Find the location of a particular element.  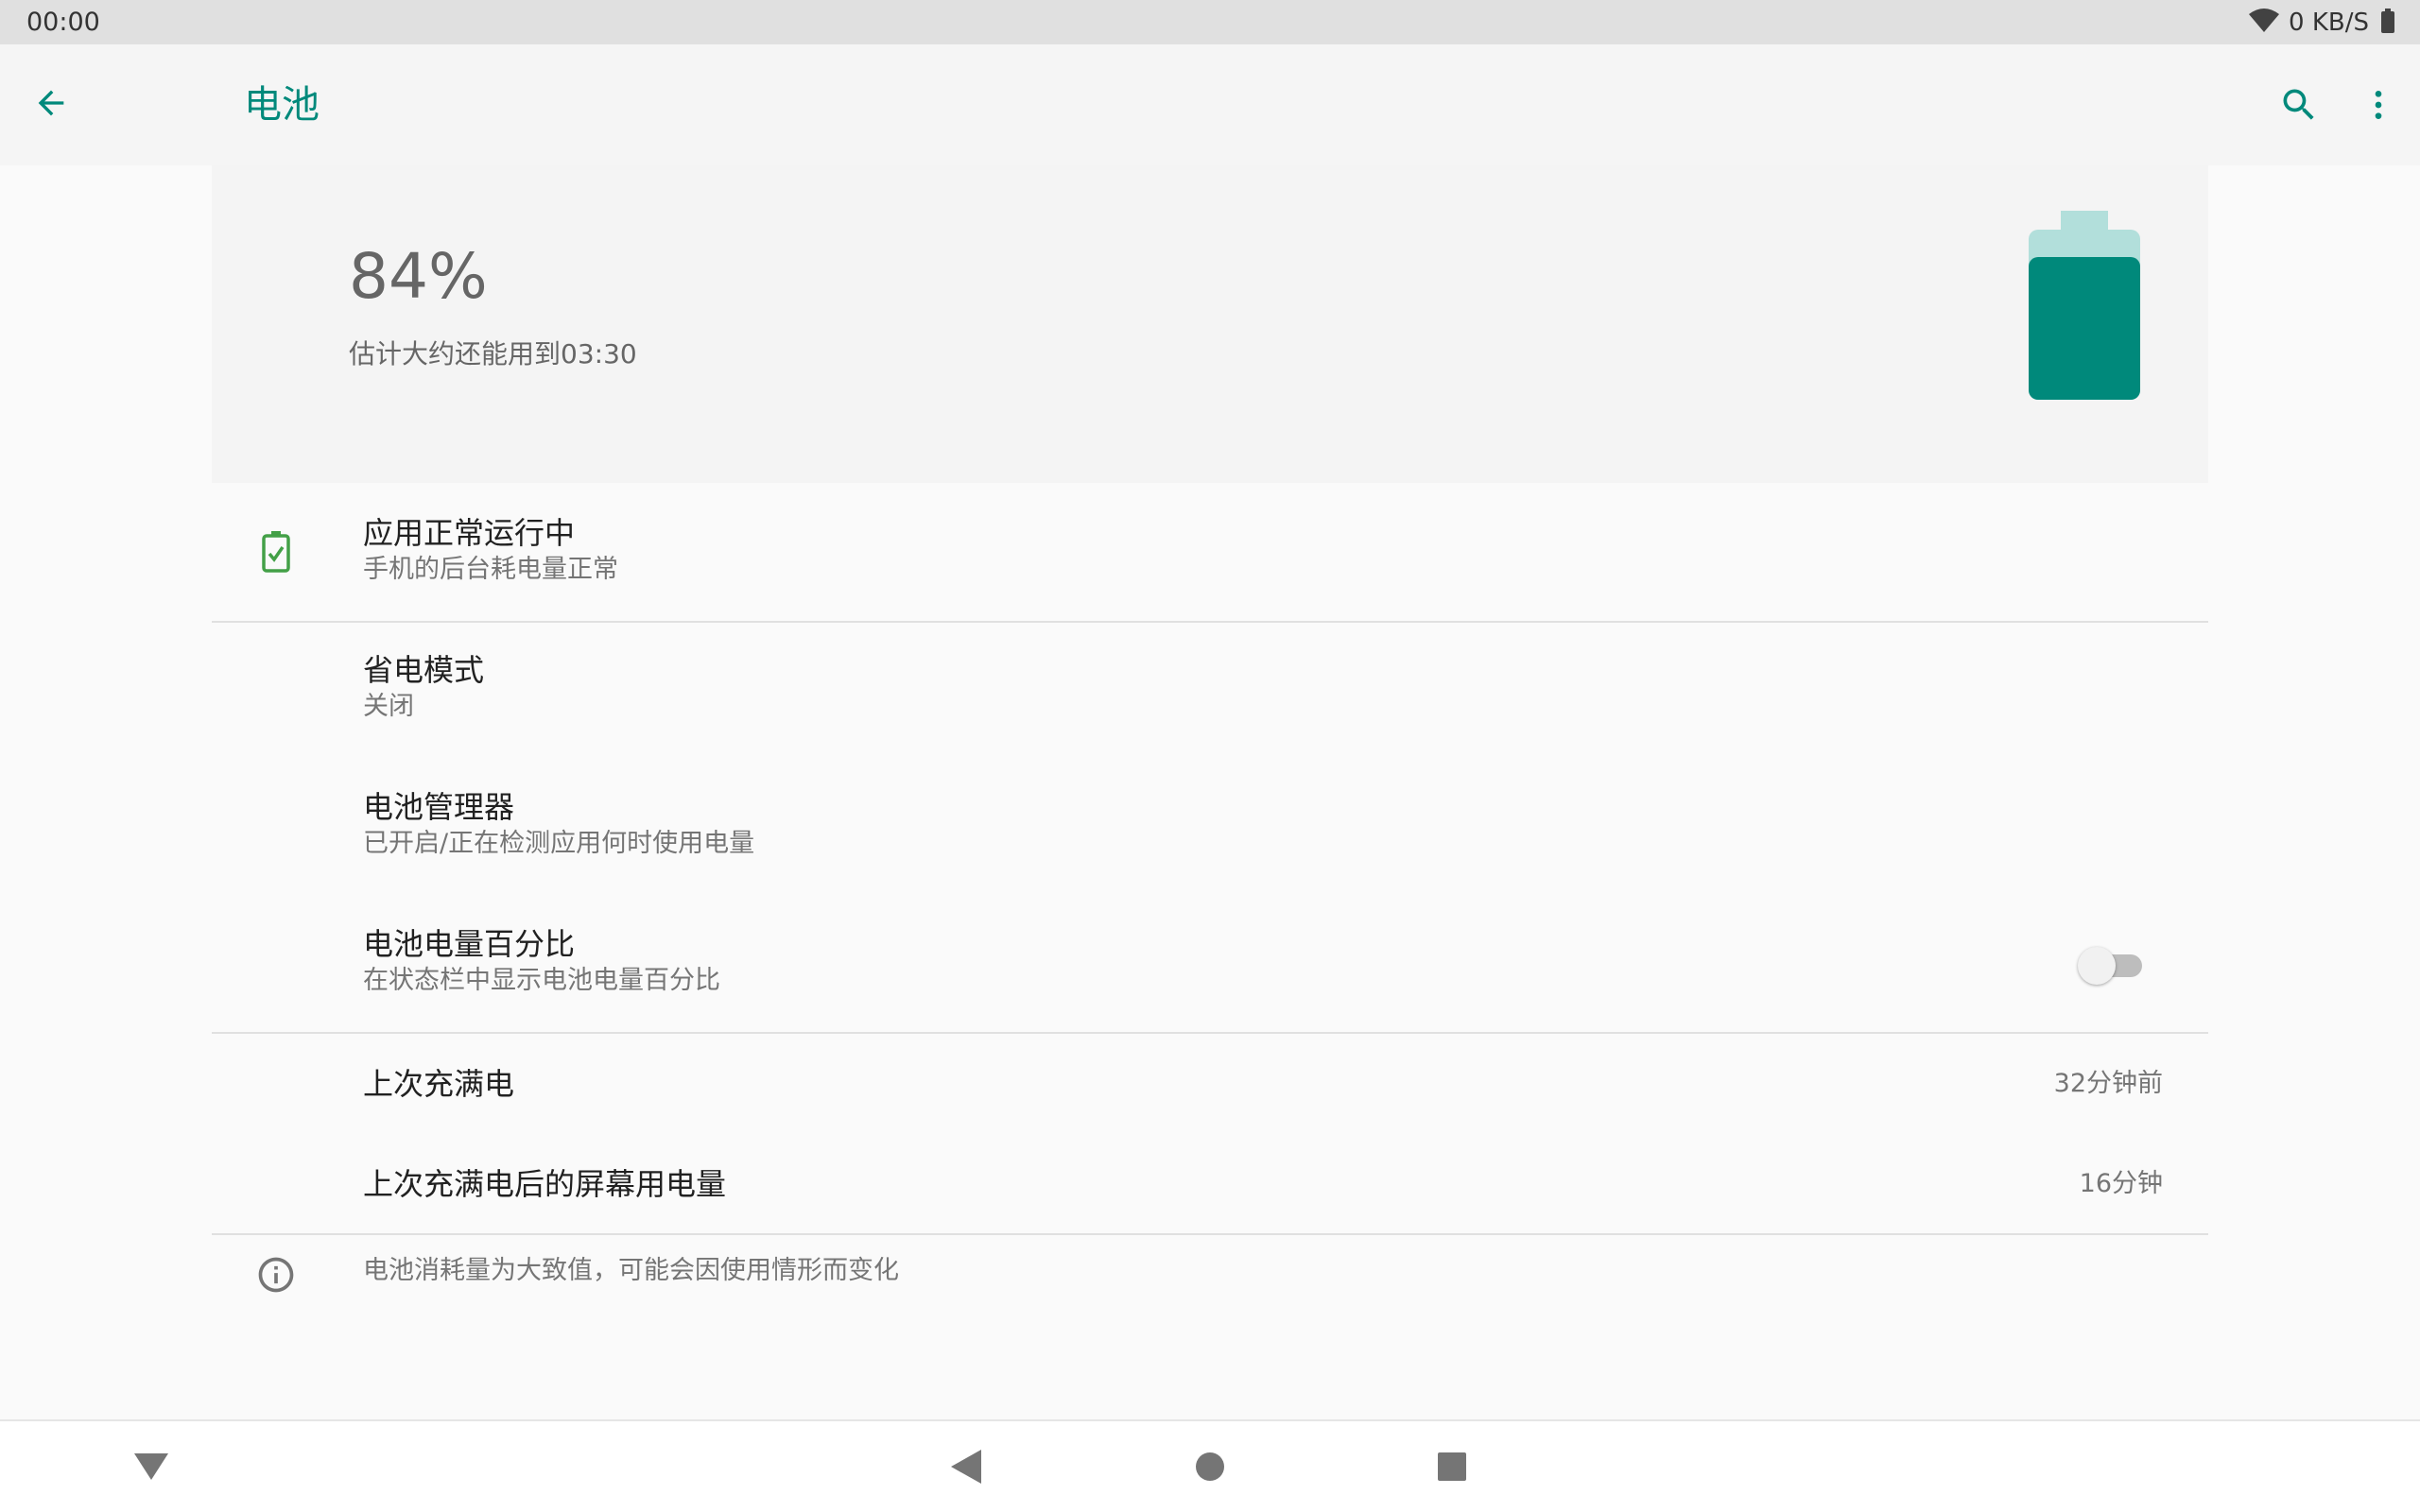

nav-home-button is located at coordinates (1210, 1468).